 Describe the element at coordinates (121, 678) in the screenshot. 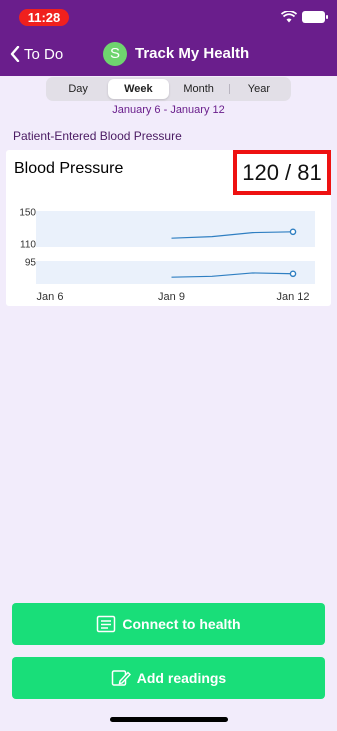

I see `note-edit-icon` at that location.